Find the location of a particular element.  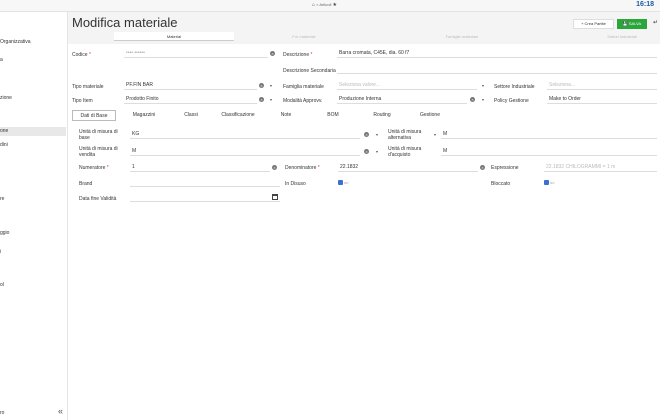

tab-classi: Classi is located at coordinates (191, 115).